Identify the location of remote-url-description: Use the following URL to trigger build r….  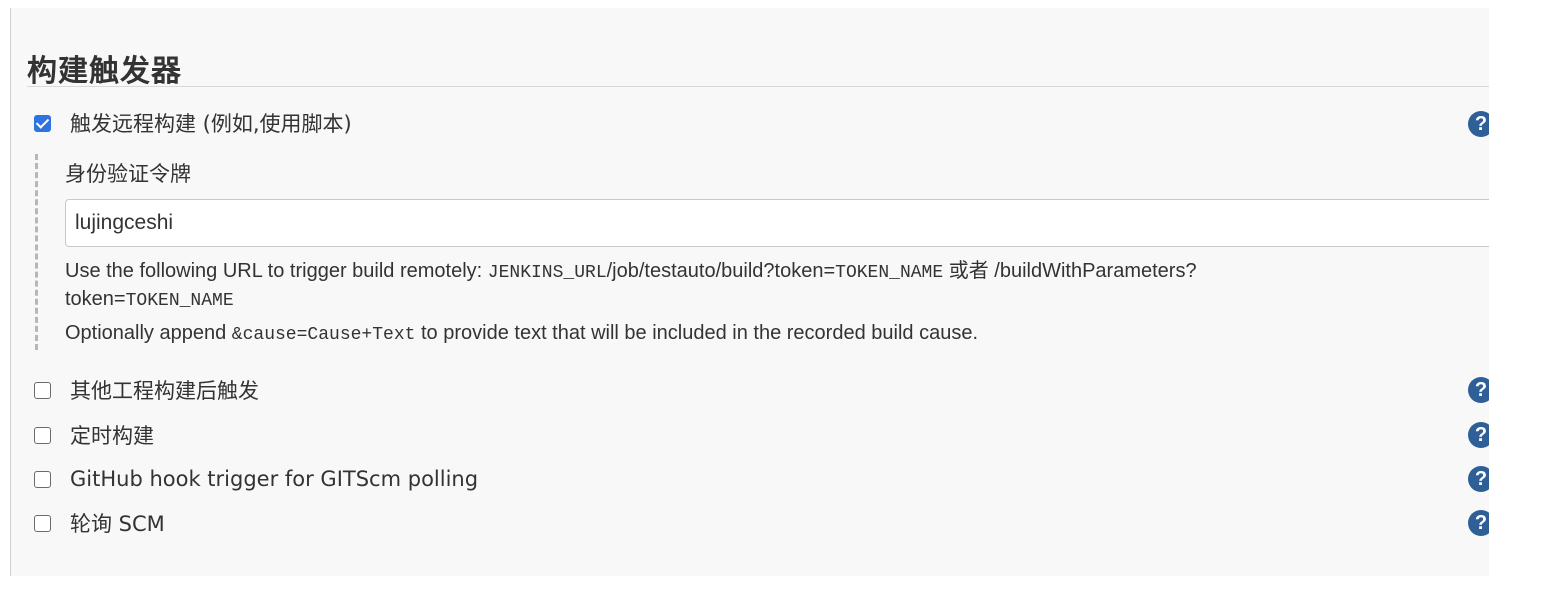
(631, 271).